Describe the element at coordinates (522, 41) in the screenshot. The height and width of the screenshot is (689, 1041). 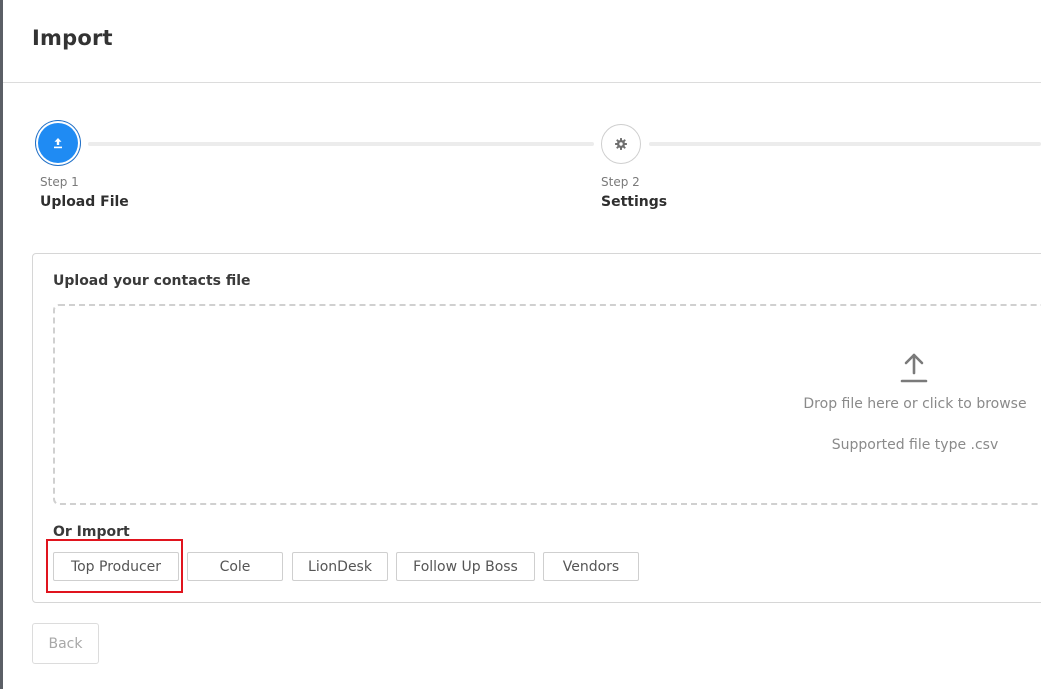
I see `page-header: Import` at that location.